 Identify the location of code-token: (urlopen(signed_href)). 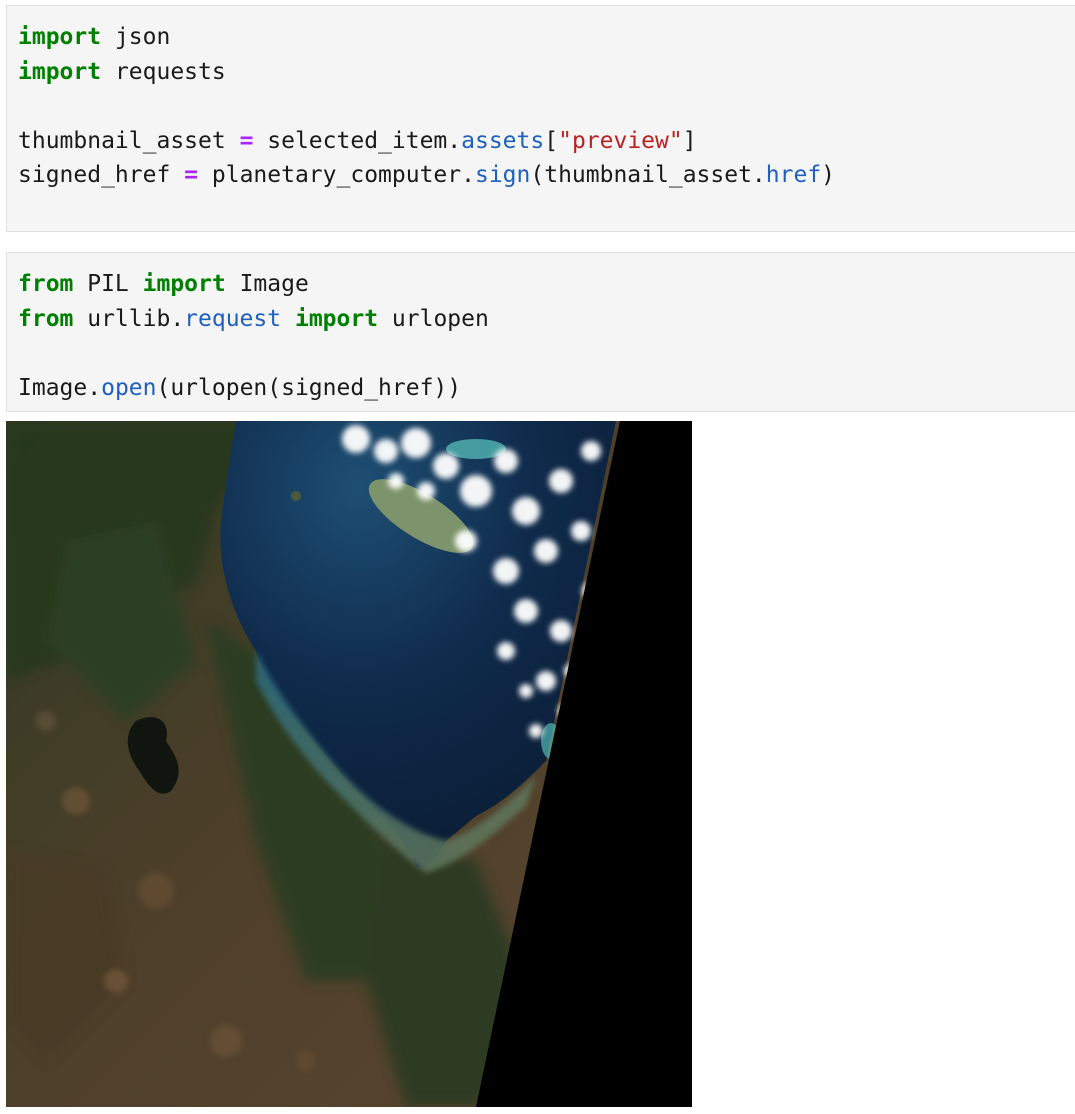
(309, 387).